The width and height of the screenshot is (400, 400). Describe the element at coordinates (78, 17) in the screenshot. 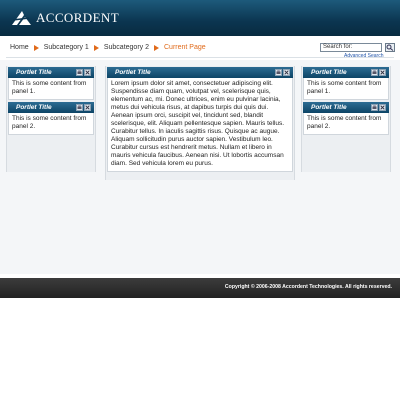

I see `logo-text: ACCORDENT` at that location.